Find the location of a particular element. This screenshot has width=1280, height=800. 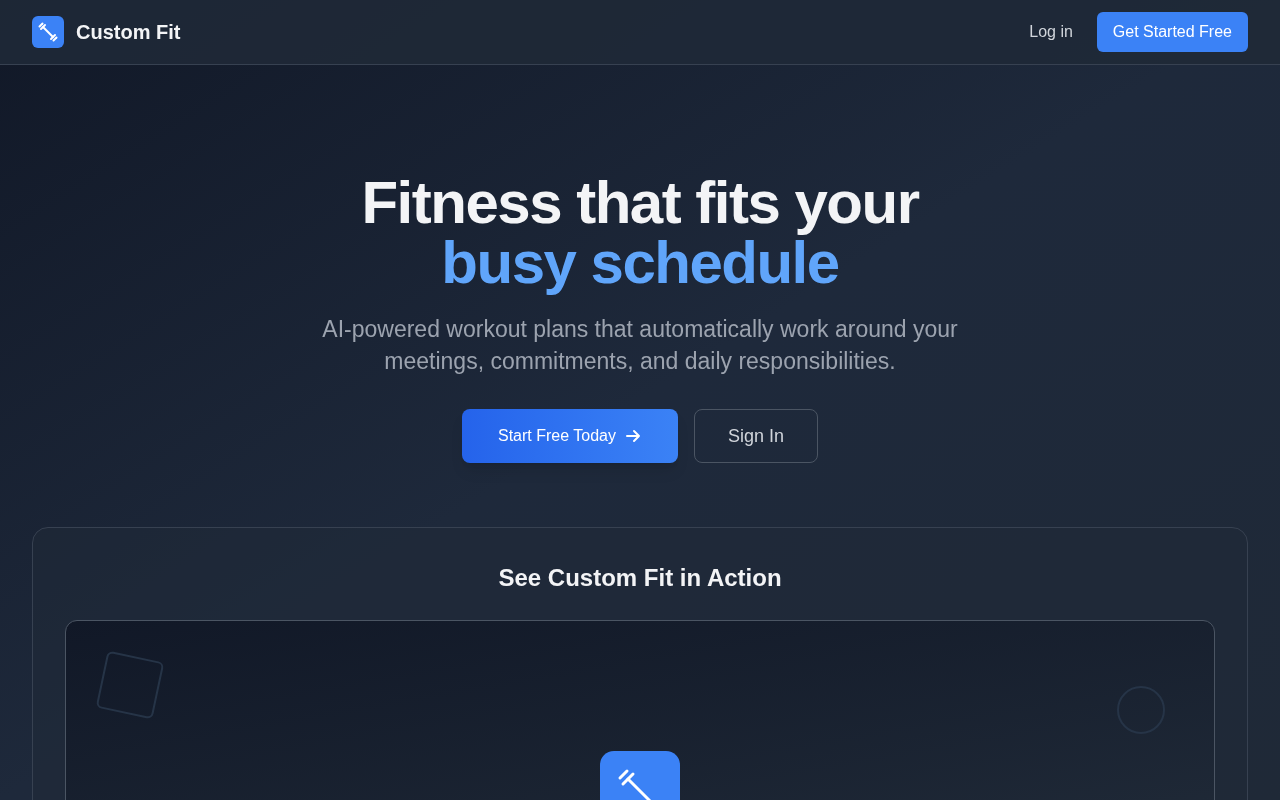

brand-name: Custom Fit is located at coordinates (128, 32).